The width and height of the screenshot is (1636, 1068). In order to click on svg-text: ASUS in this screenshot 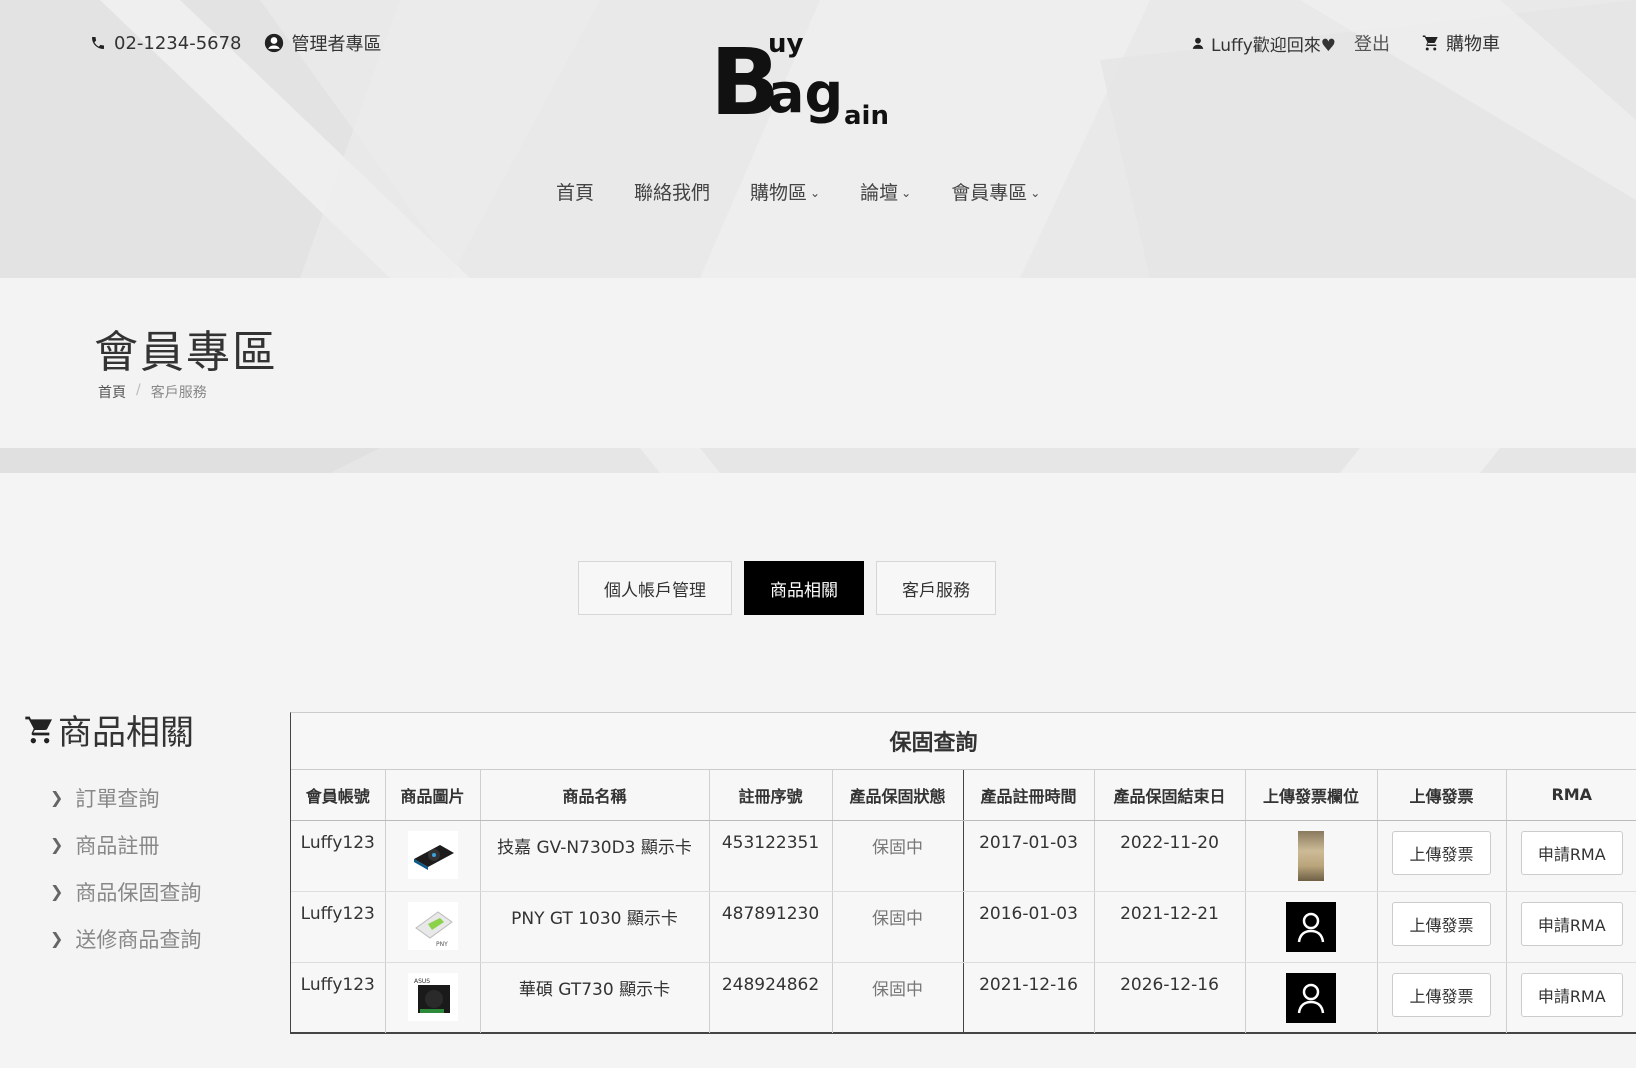, I will do `click(422, 981)`.